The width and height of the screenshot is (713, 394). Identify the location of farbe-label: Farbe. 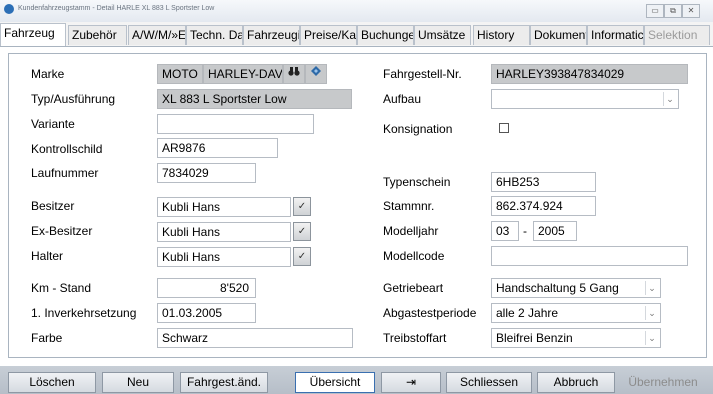
(47, 338).